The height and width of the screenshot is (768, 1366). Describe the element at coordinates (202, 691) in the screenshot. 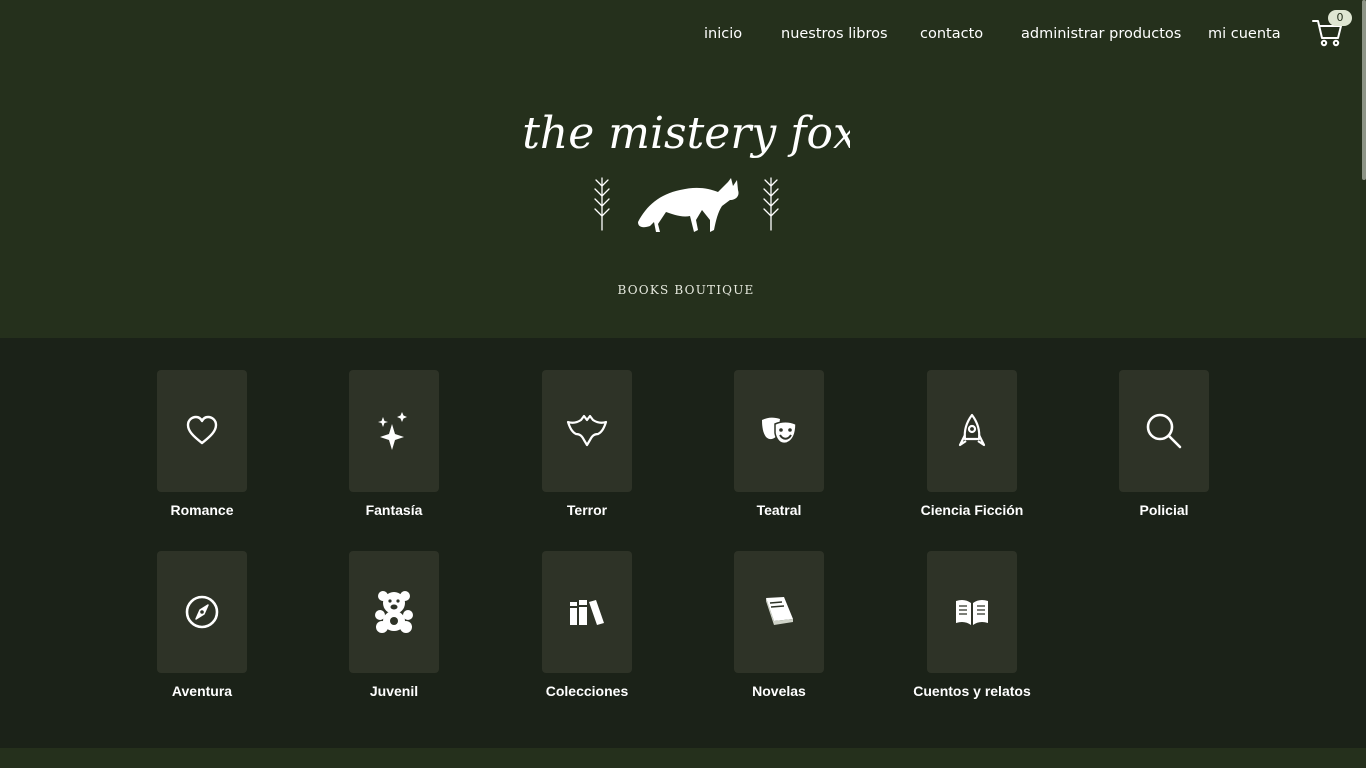

I see `category-label: Aventura` at that location.